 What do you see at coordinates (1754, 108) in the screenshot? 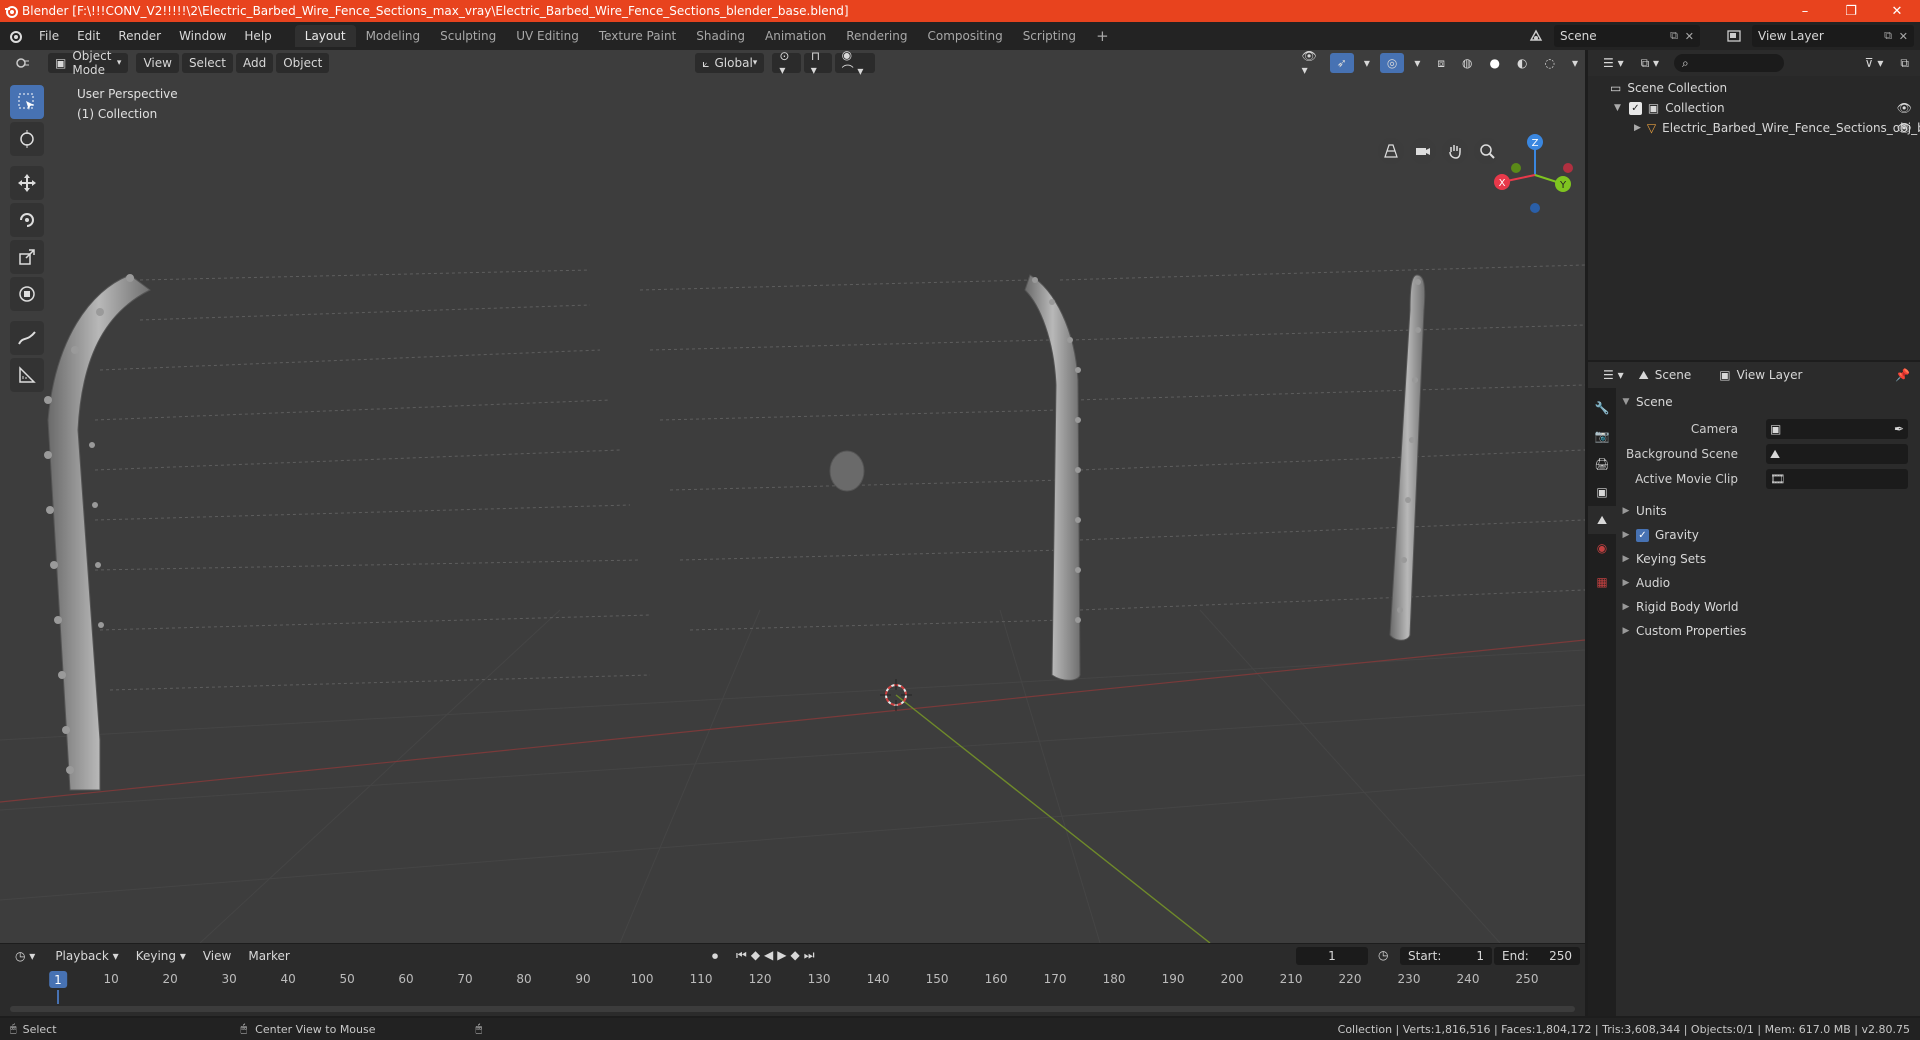
I see `outliner-row-collection: ▼ ✓ ▣ Collection 👁` at bounding box center [1754, 108].